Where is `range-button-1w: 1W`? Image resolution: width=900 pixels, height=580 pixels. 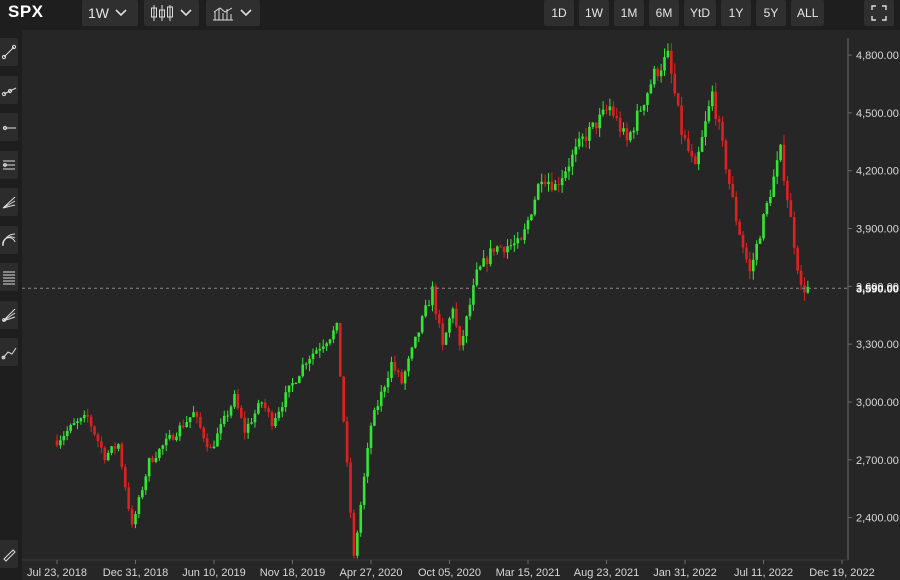
range-button-1w: 1W is located at coordinates (594, 13).